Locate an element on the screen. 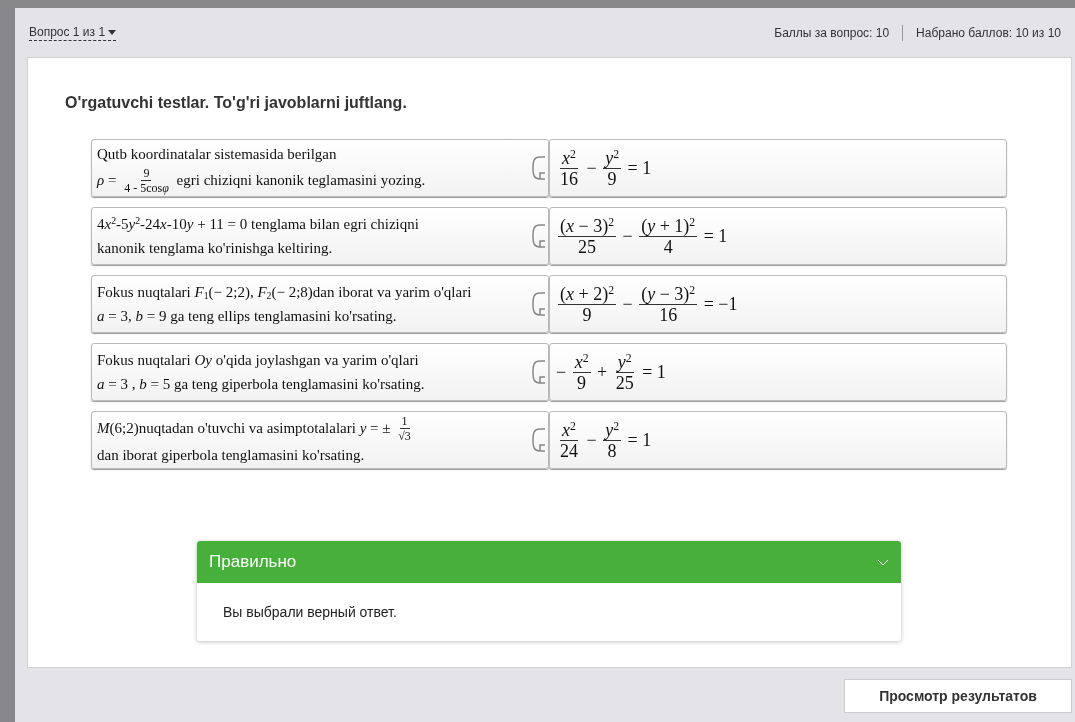 This screenshot has width=1075, height=722. caret-icon is located at coordinates (112, 32).